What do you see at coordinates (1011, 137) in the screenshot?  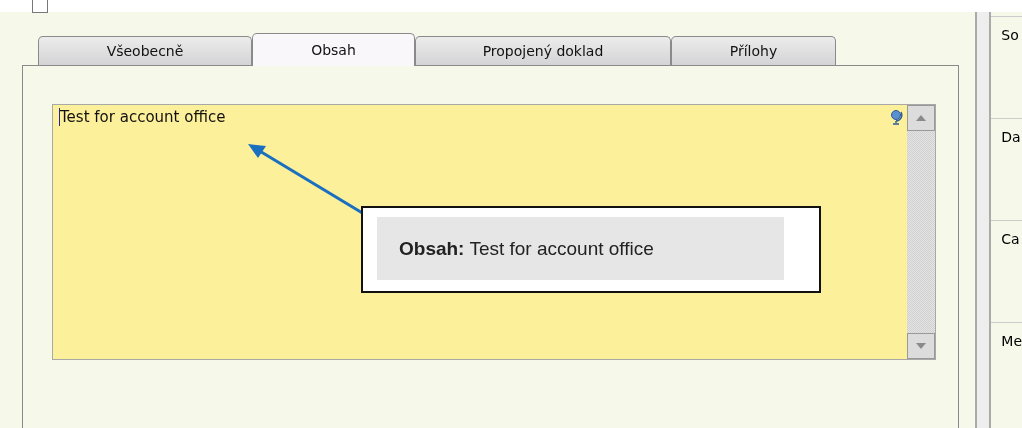 I see `field-label: Da` at bounding box center [1011, 137].